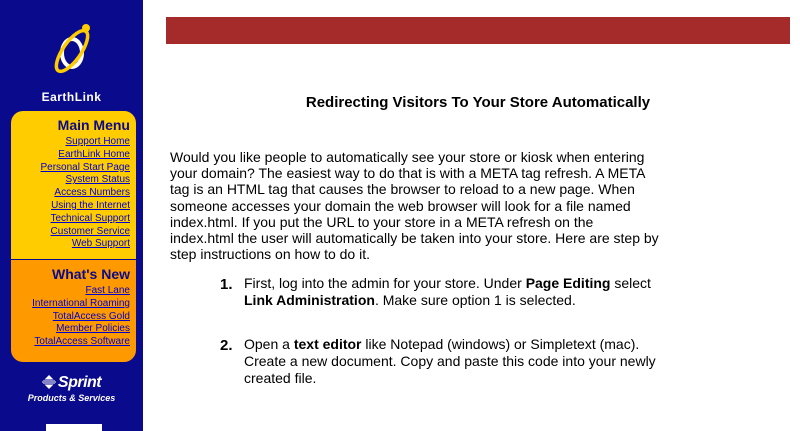 This screenshot has height=431, width=800. What do you see at coordinates (93, 125) in the screenshot?
I see `main-menu-title: Main Menu` at bounding box center [93, 125].